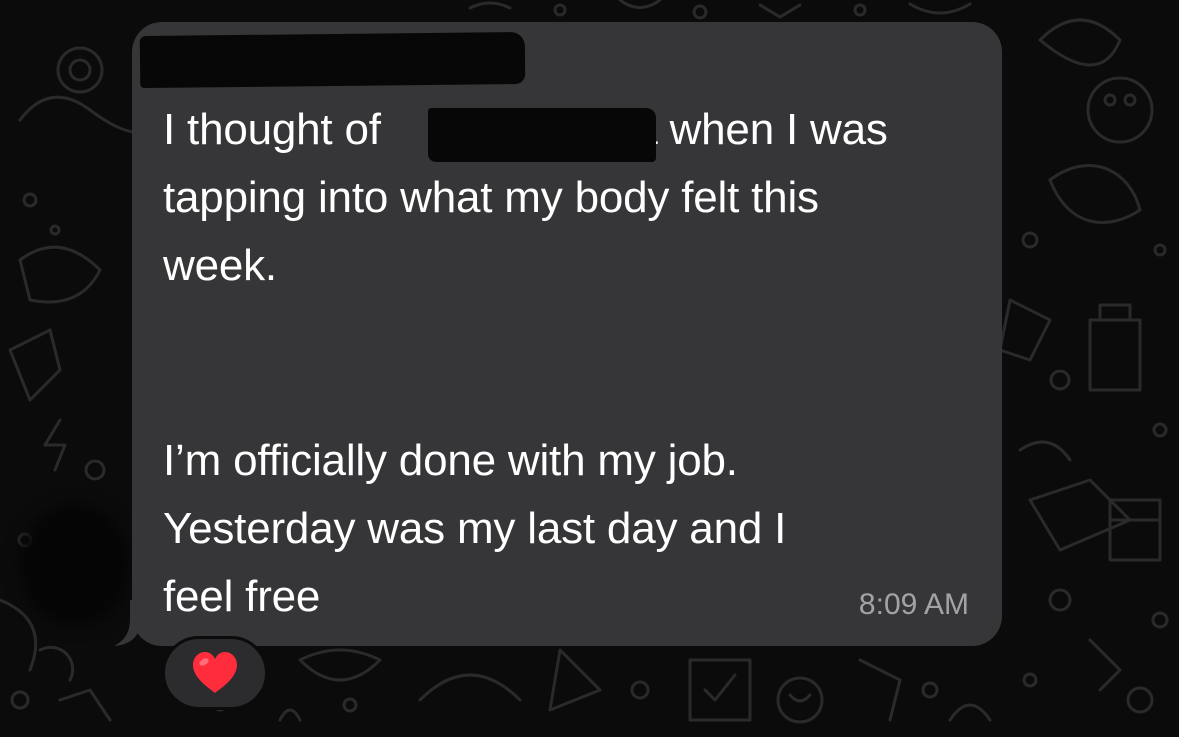 The width and height of the screenshot is (1179, 737). I want to click on message-timestamp: 8:09 AM, so click(913, 604).